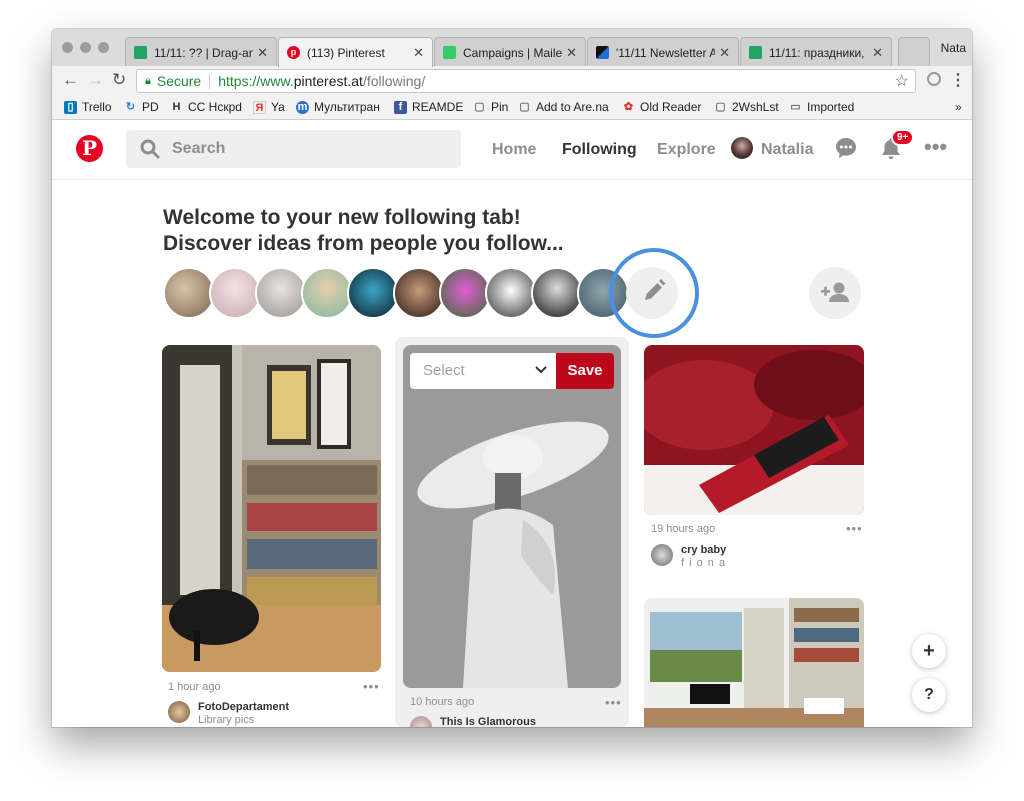 Image resolution: width=1024 pixels, height=801 pixels. I want to click on bookmark-label: Imported, so click(831, 107).